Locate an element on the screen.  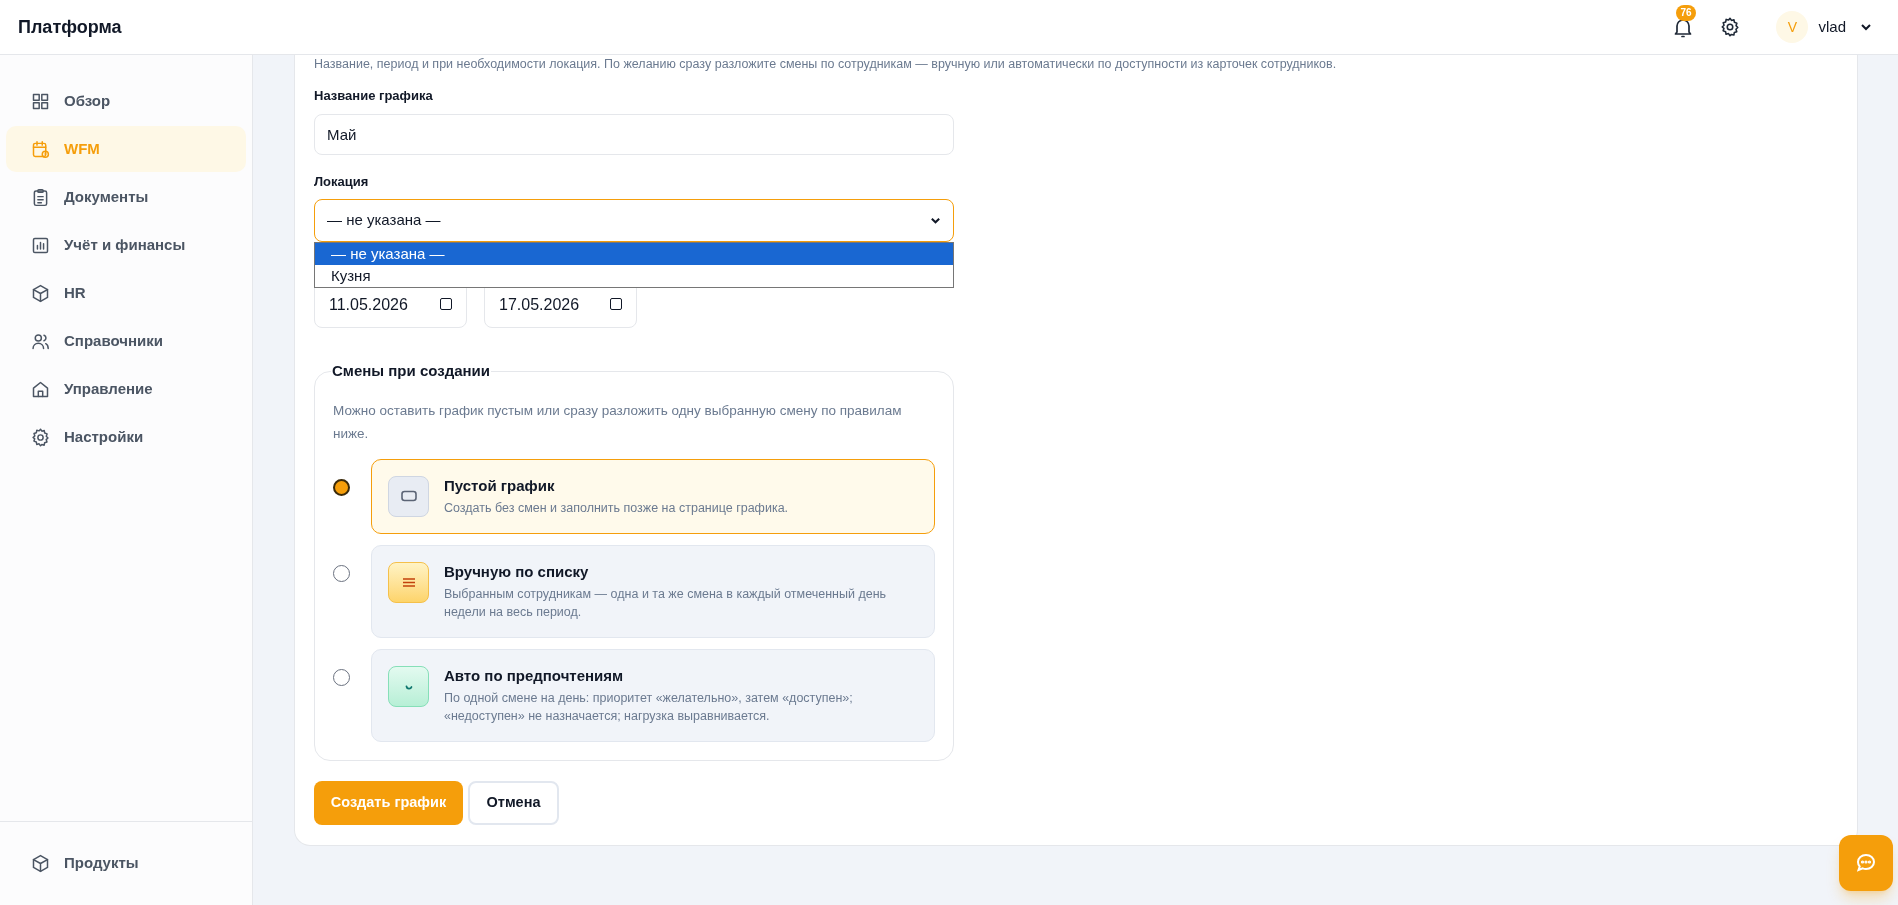
notification-badge: 76 is located at coordinates (1686, 13).